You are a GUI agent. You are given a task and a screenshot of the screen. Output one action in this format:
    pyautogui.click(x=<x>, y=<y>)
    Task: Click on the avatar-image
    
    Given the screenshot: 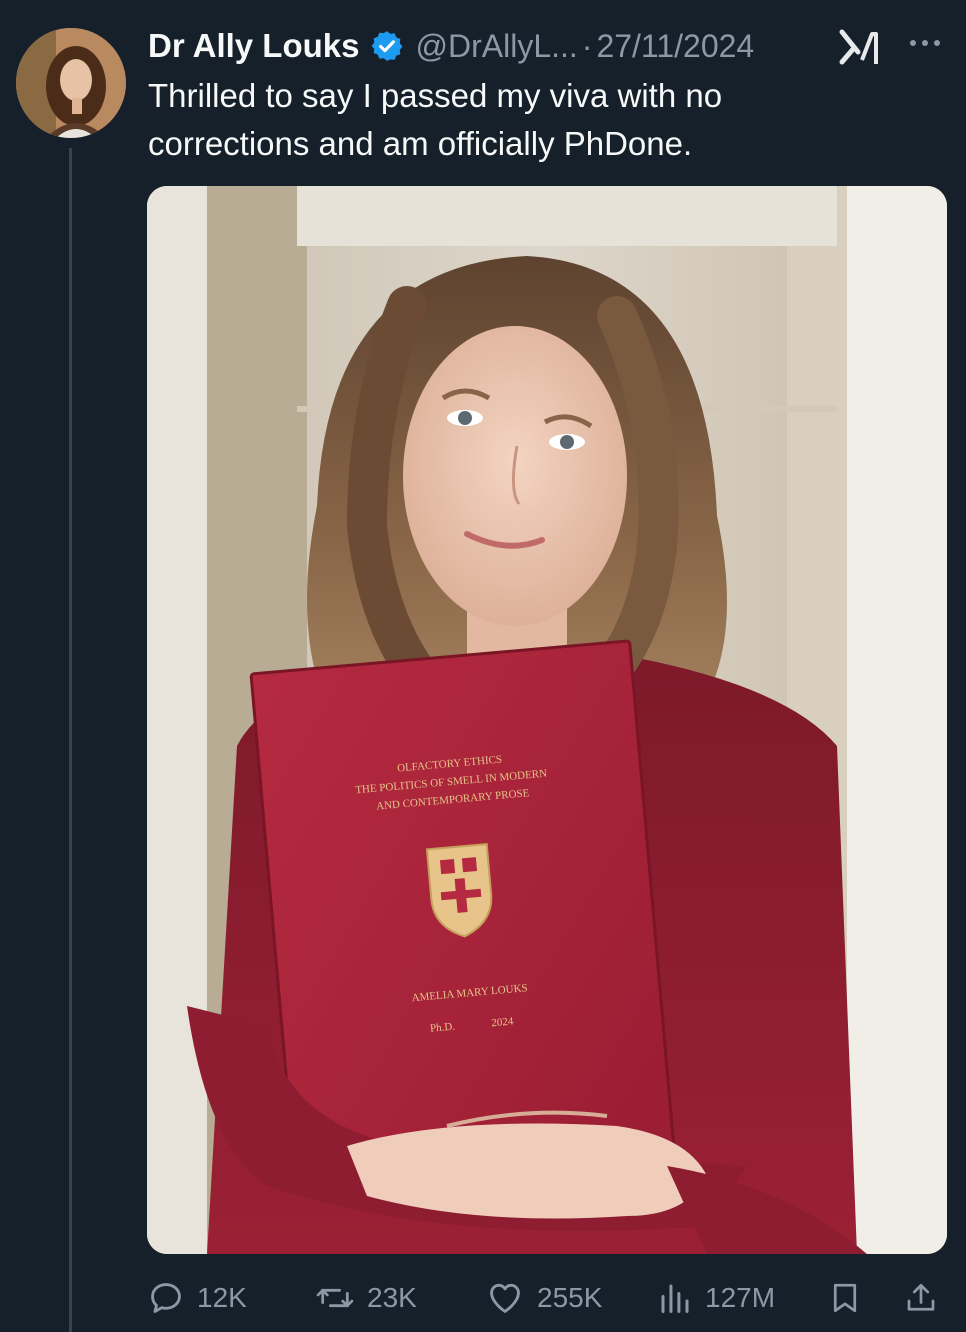 What is the action you would take?
    pyautogui.click(x=71, y=83)
    